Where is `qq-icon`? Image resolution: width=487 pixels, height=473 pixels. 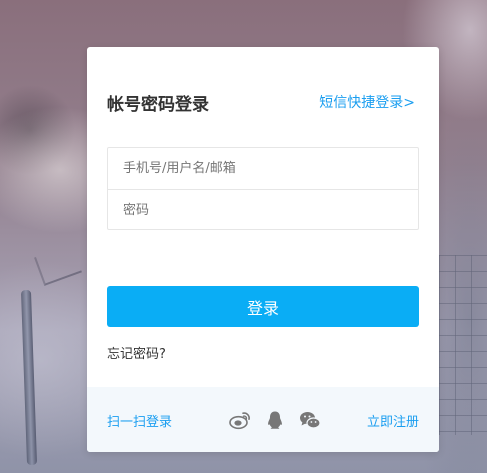
qq-icon is located at coordinates (275, 420).